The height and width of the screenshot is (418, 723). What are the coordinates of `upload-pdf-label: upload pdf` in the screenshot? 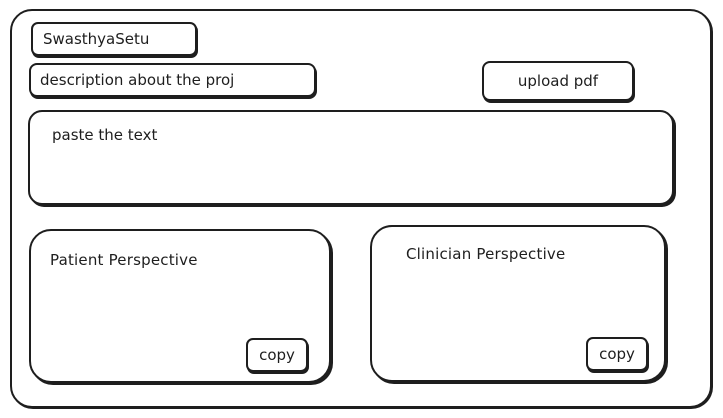 It's located at (558, 81).